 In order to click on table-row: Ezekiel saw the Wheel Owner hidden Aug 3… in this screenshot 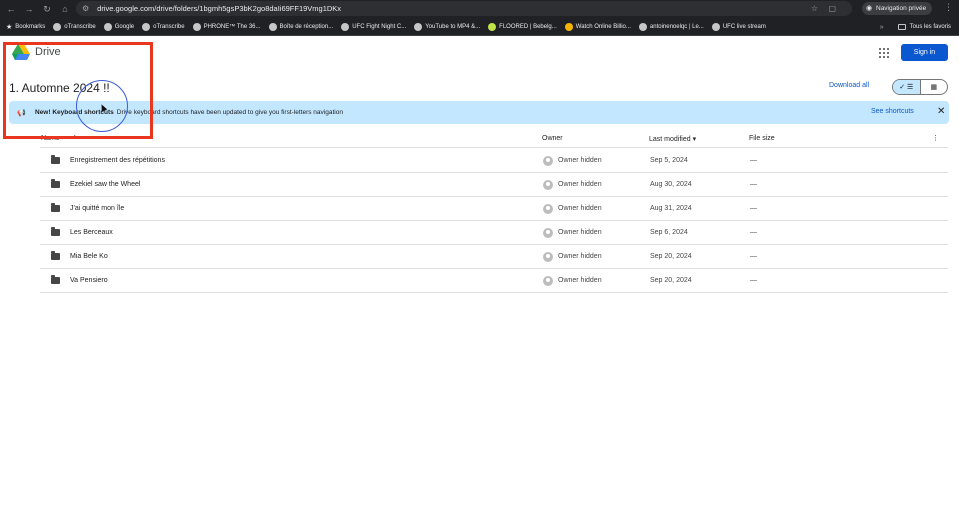, I will do `click(494, 185)`.